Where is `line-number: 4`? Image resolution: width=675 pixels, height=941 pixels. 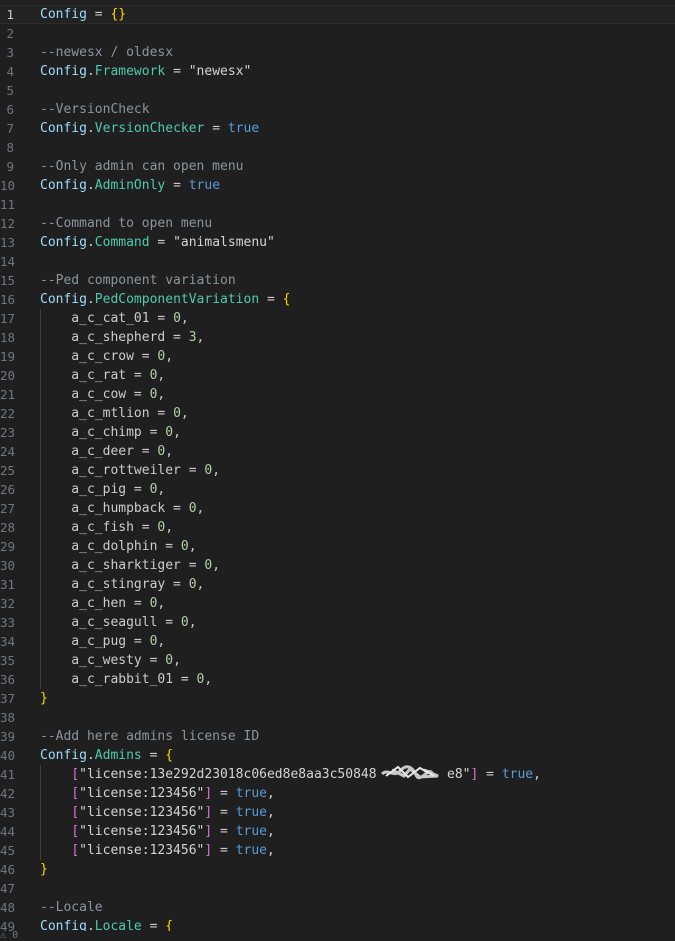
line-number: 4 is located at coordinates (10, 71).